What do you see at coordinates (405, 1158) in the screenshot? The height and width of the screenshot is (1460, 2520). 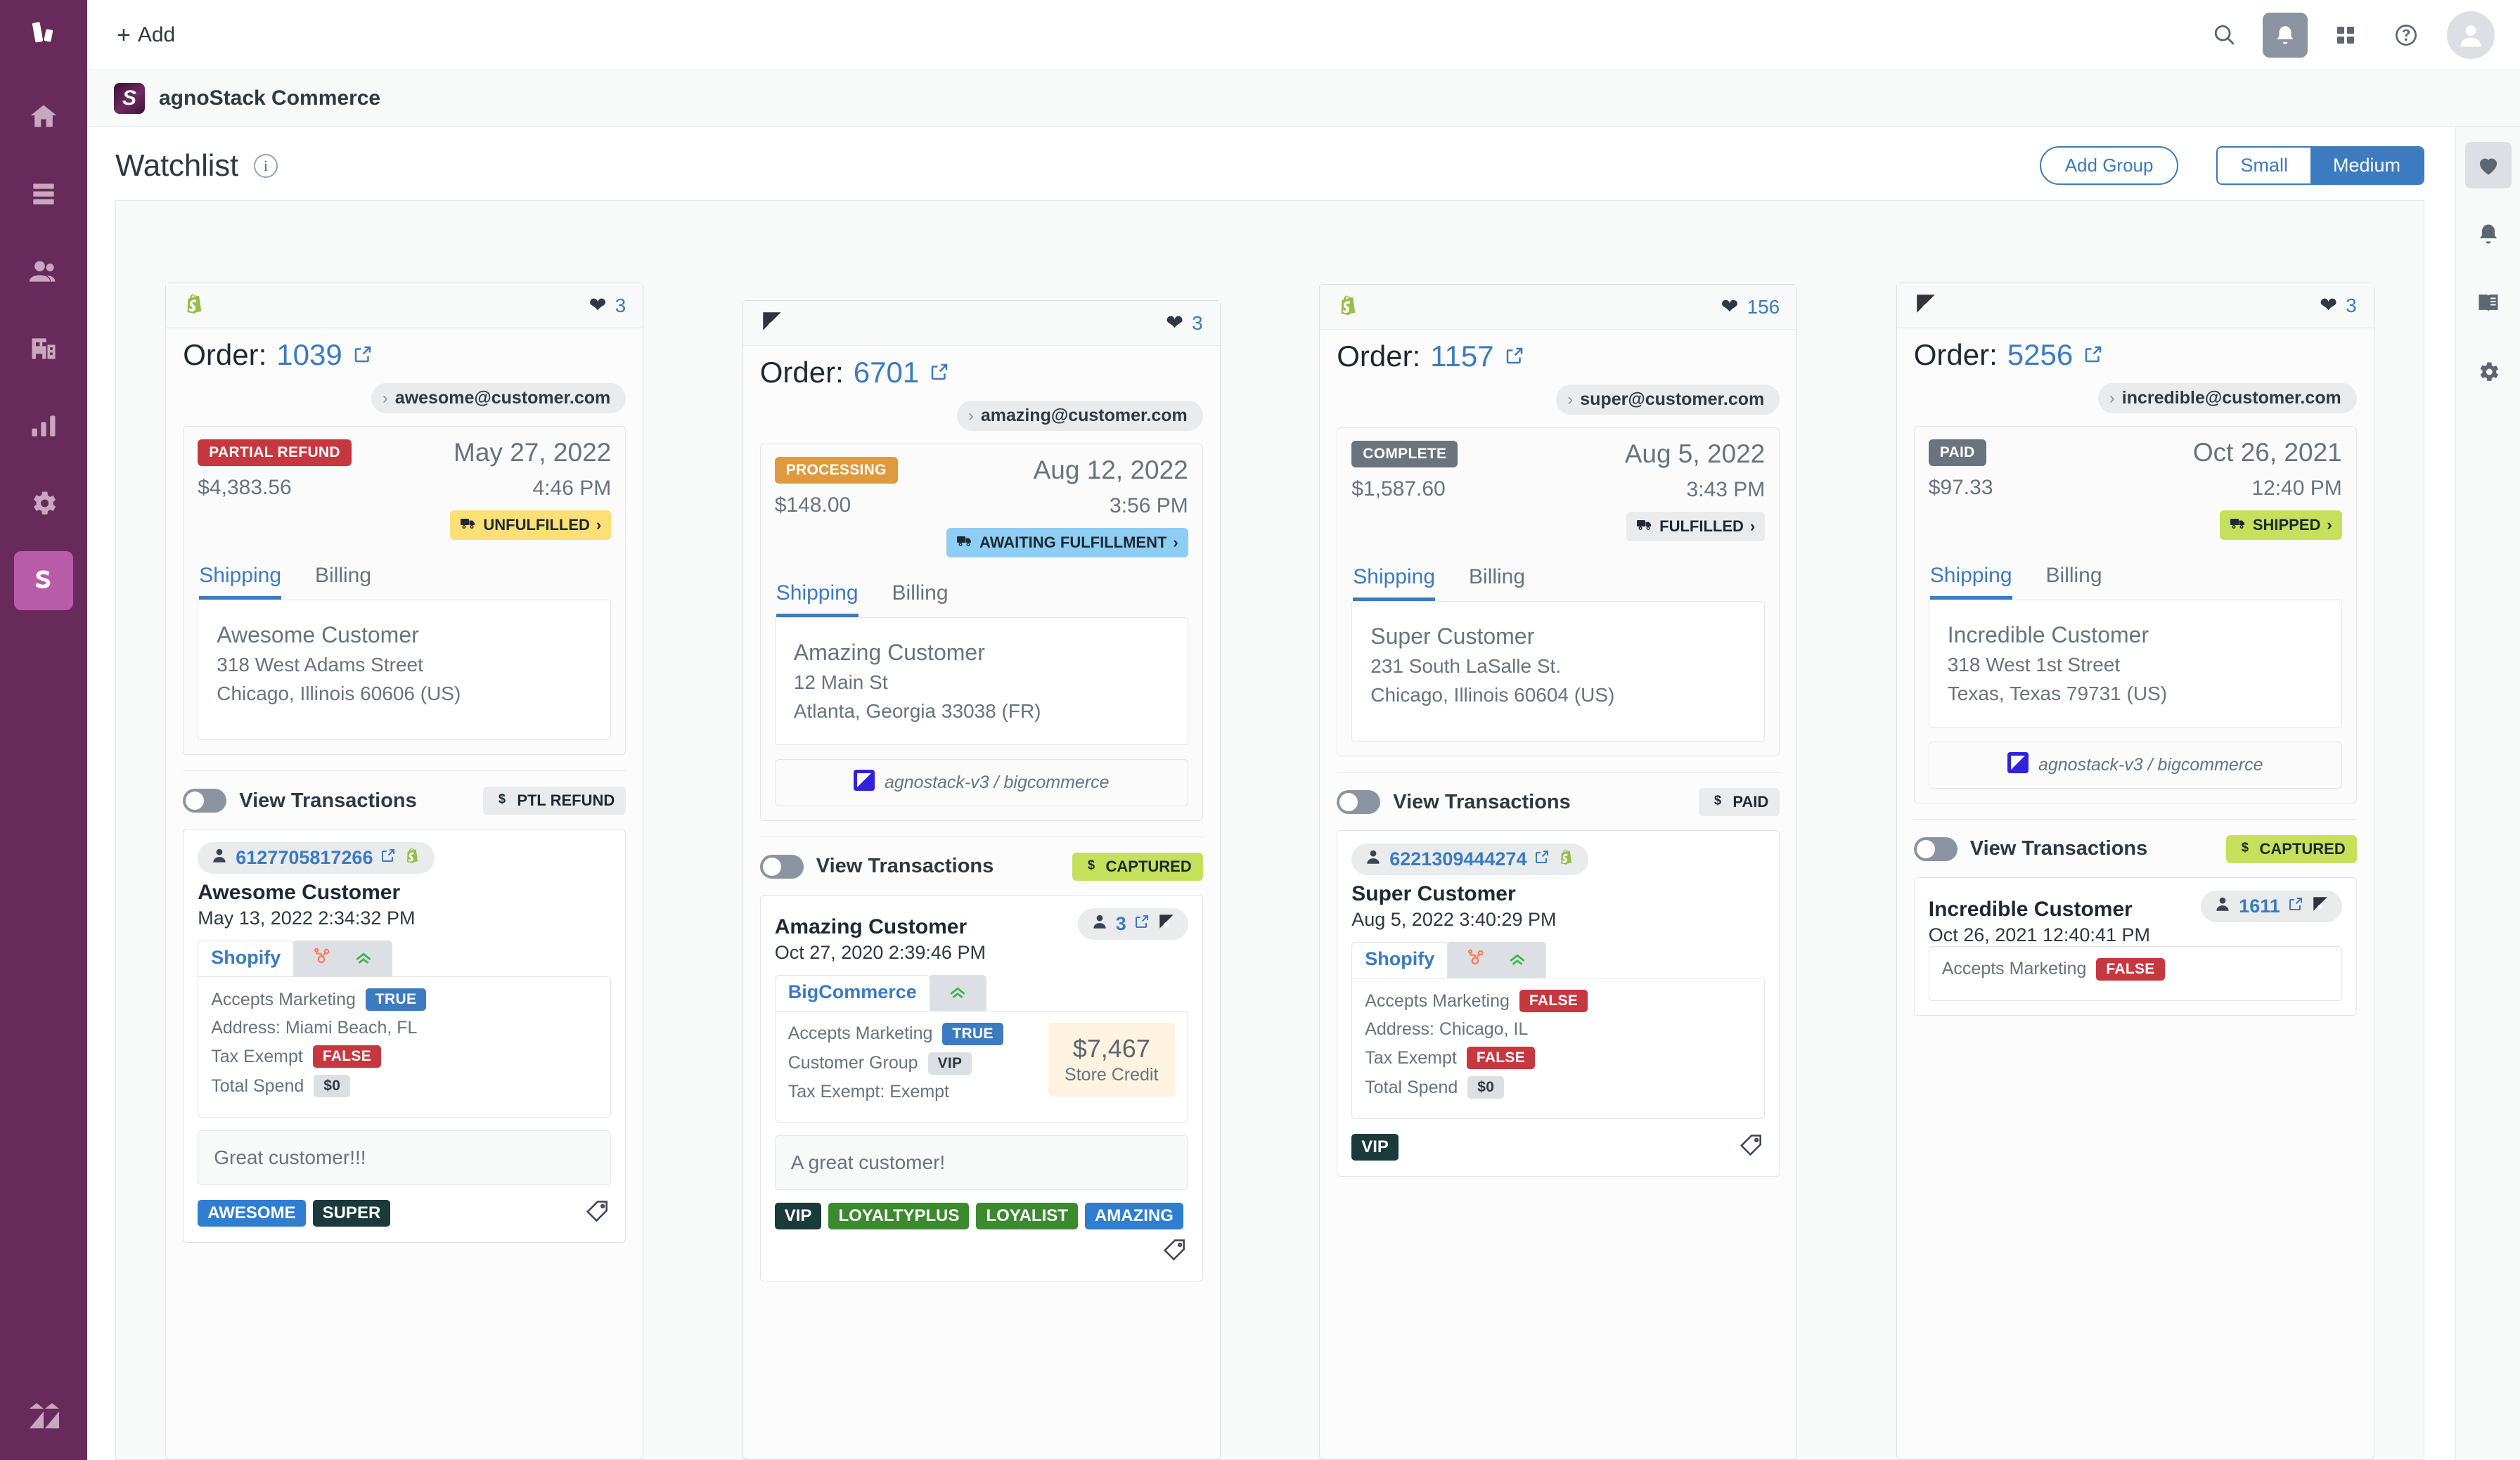 I see `customer-note: Great customer!!!` at bounding box center [405, 1158].